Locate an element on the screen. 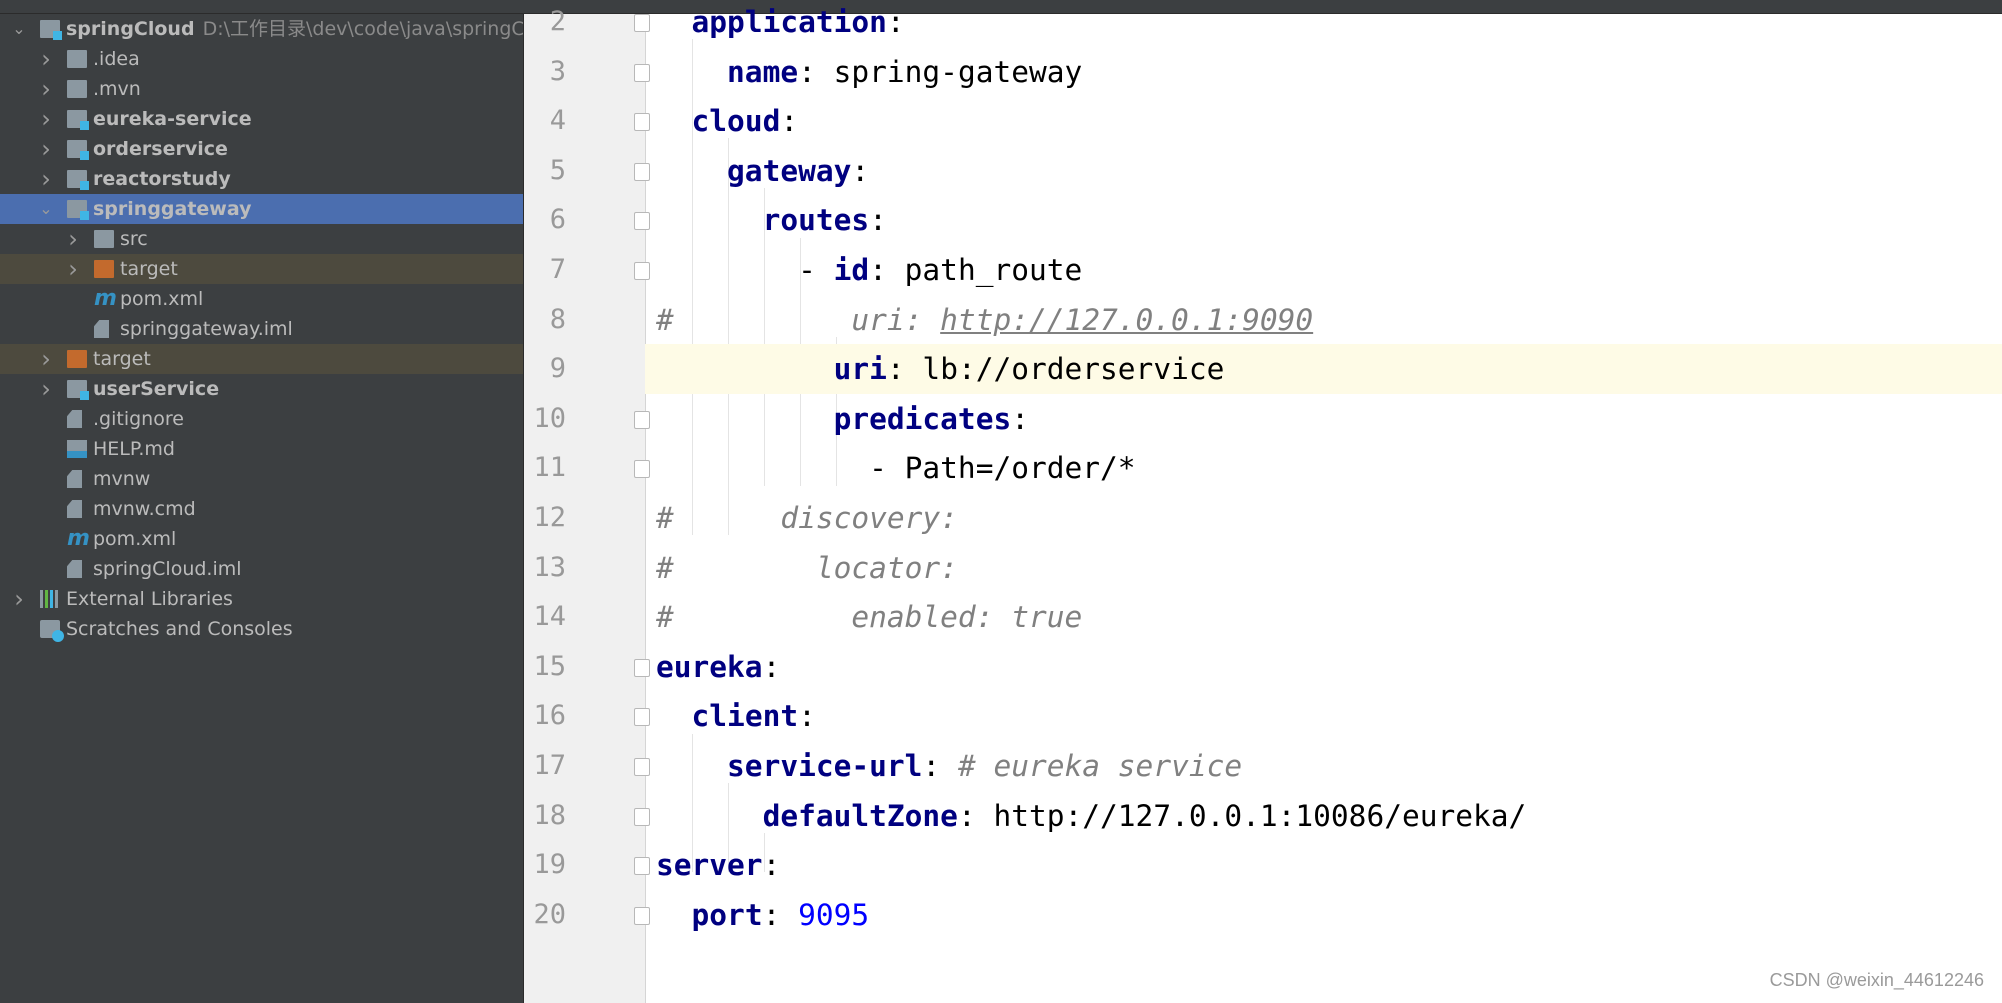  code-line: cloud: is located at coordinates (727, 121).